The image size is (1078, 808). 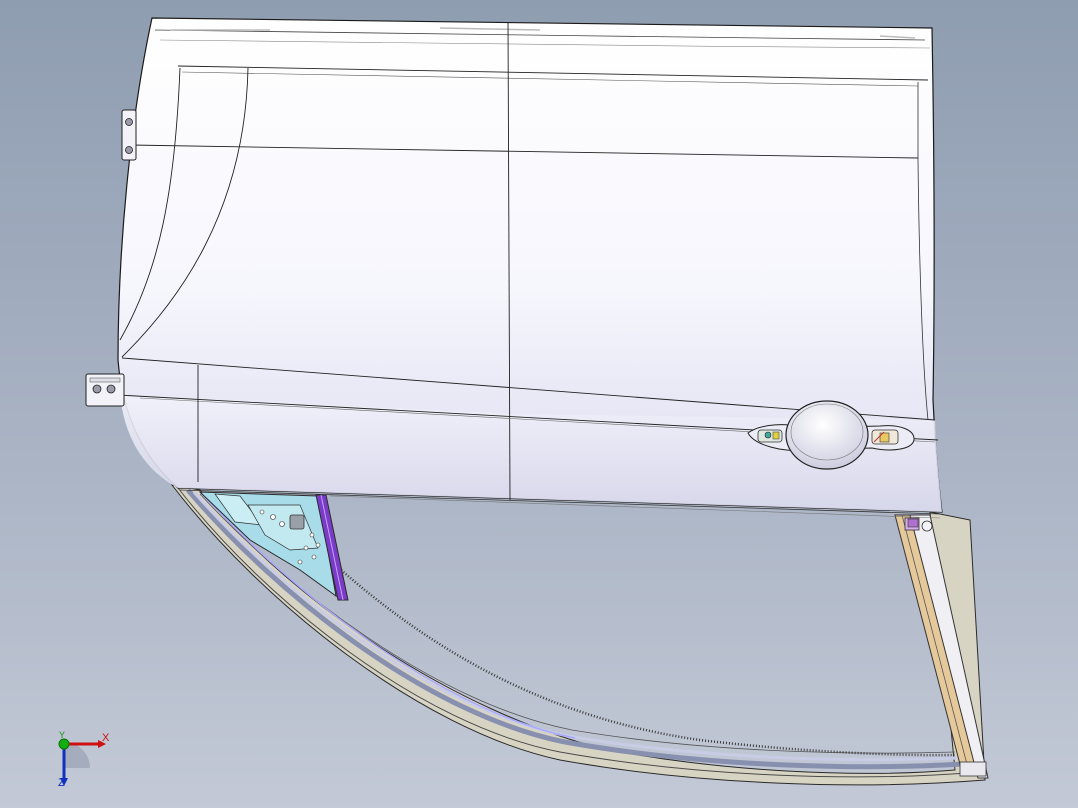 What do you see at coordinates (105, 390) in the screenshot?
I see `lower-hinge` at bounding box center [105, 390].